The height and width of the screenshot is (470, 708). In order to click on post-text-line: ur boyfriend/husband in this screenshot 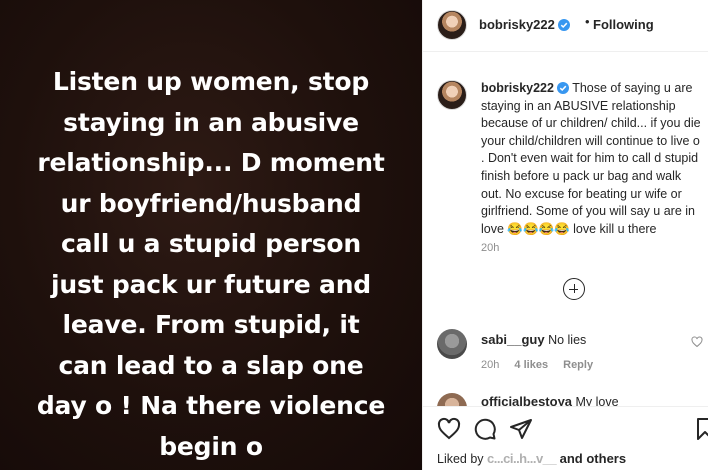, I will do `click(211, 203)`.